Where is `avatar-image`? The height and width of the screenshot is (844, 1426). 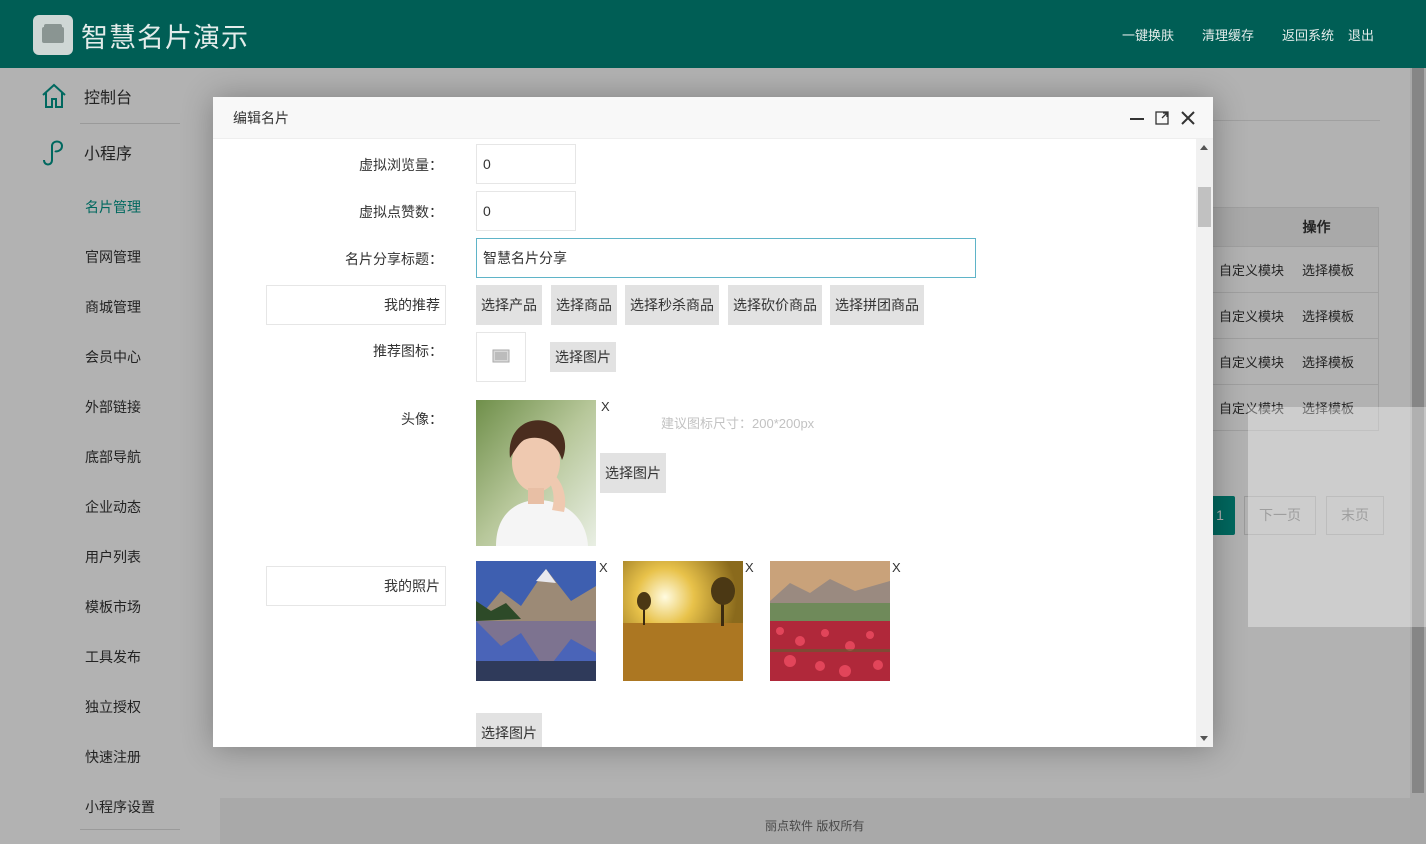
avatar-image is located at coordinates (536, 473).